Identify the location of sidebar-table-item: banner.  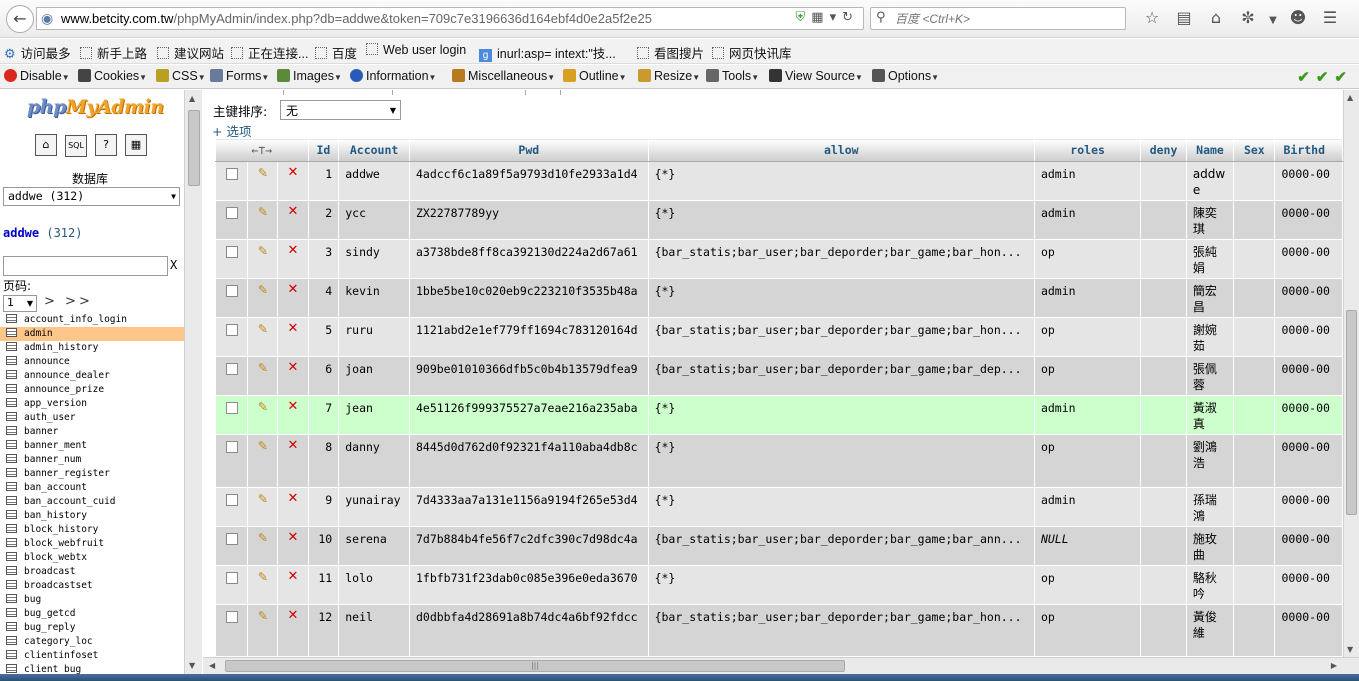
(92, 432).